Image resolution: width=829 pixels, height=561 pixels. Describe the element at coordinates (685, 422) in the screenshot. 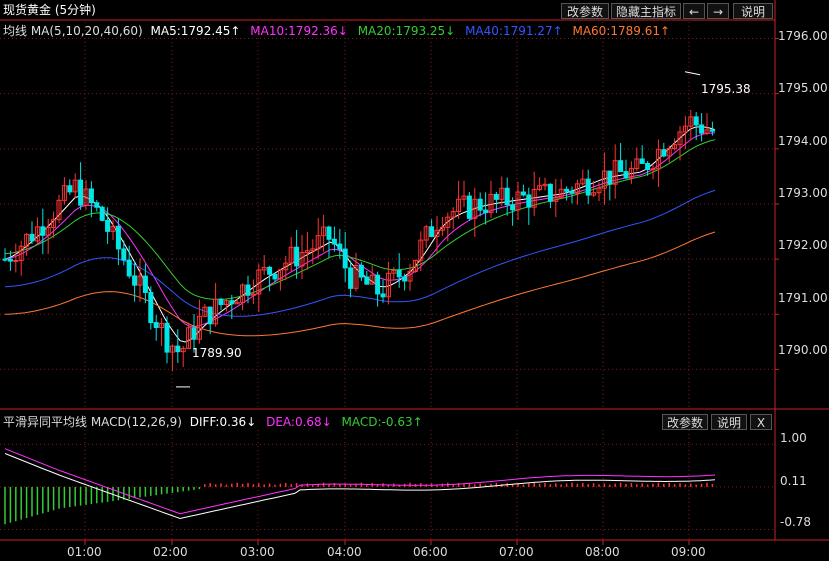

I see `macd-change-params-button: 改参数` at that location.